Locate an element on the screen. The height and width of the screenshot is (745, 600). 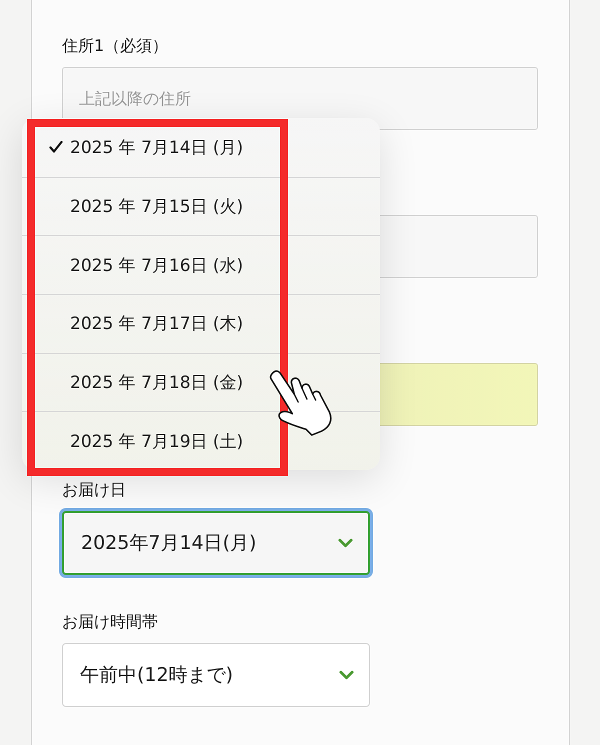
checkmark-icon is located at coordinates (56, 147).